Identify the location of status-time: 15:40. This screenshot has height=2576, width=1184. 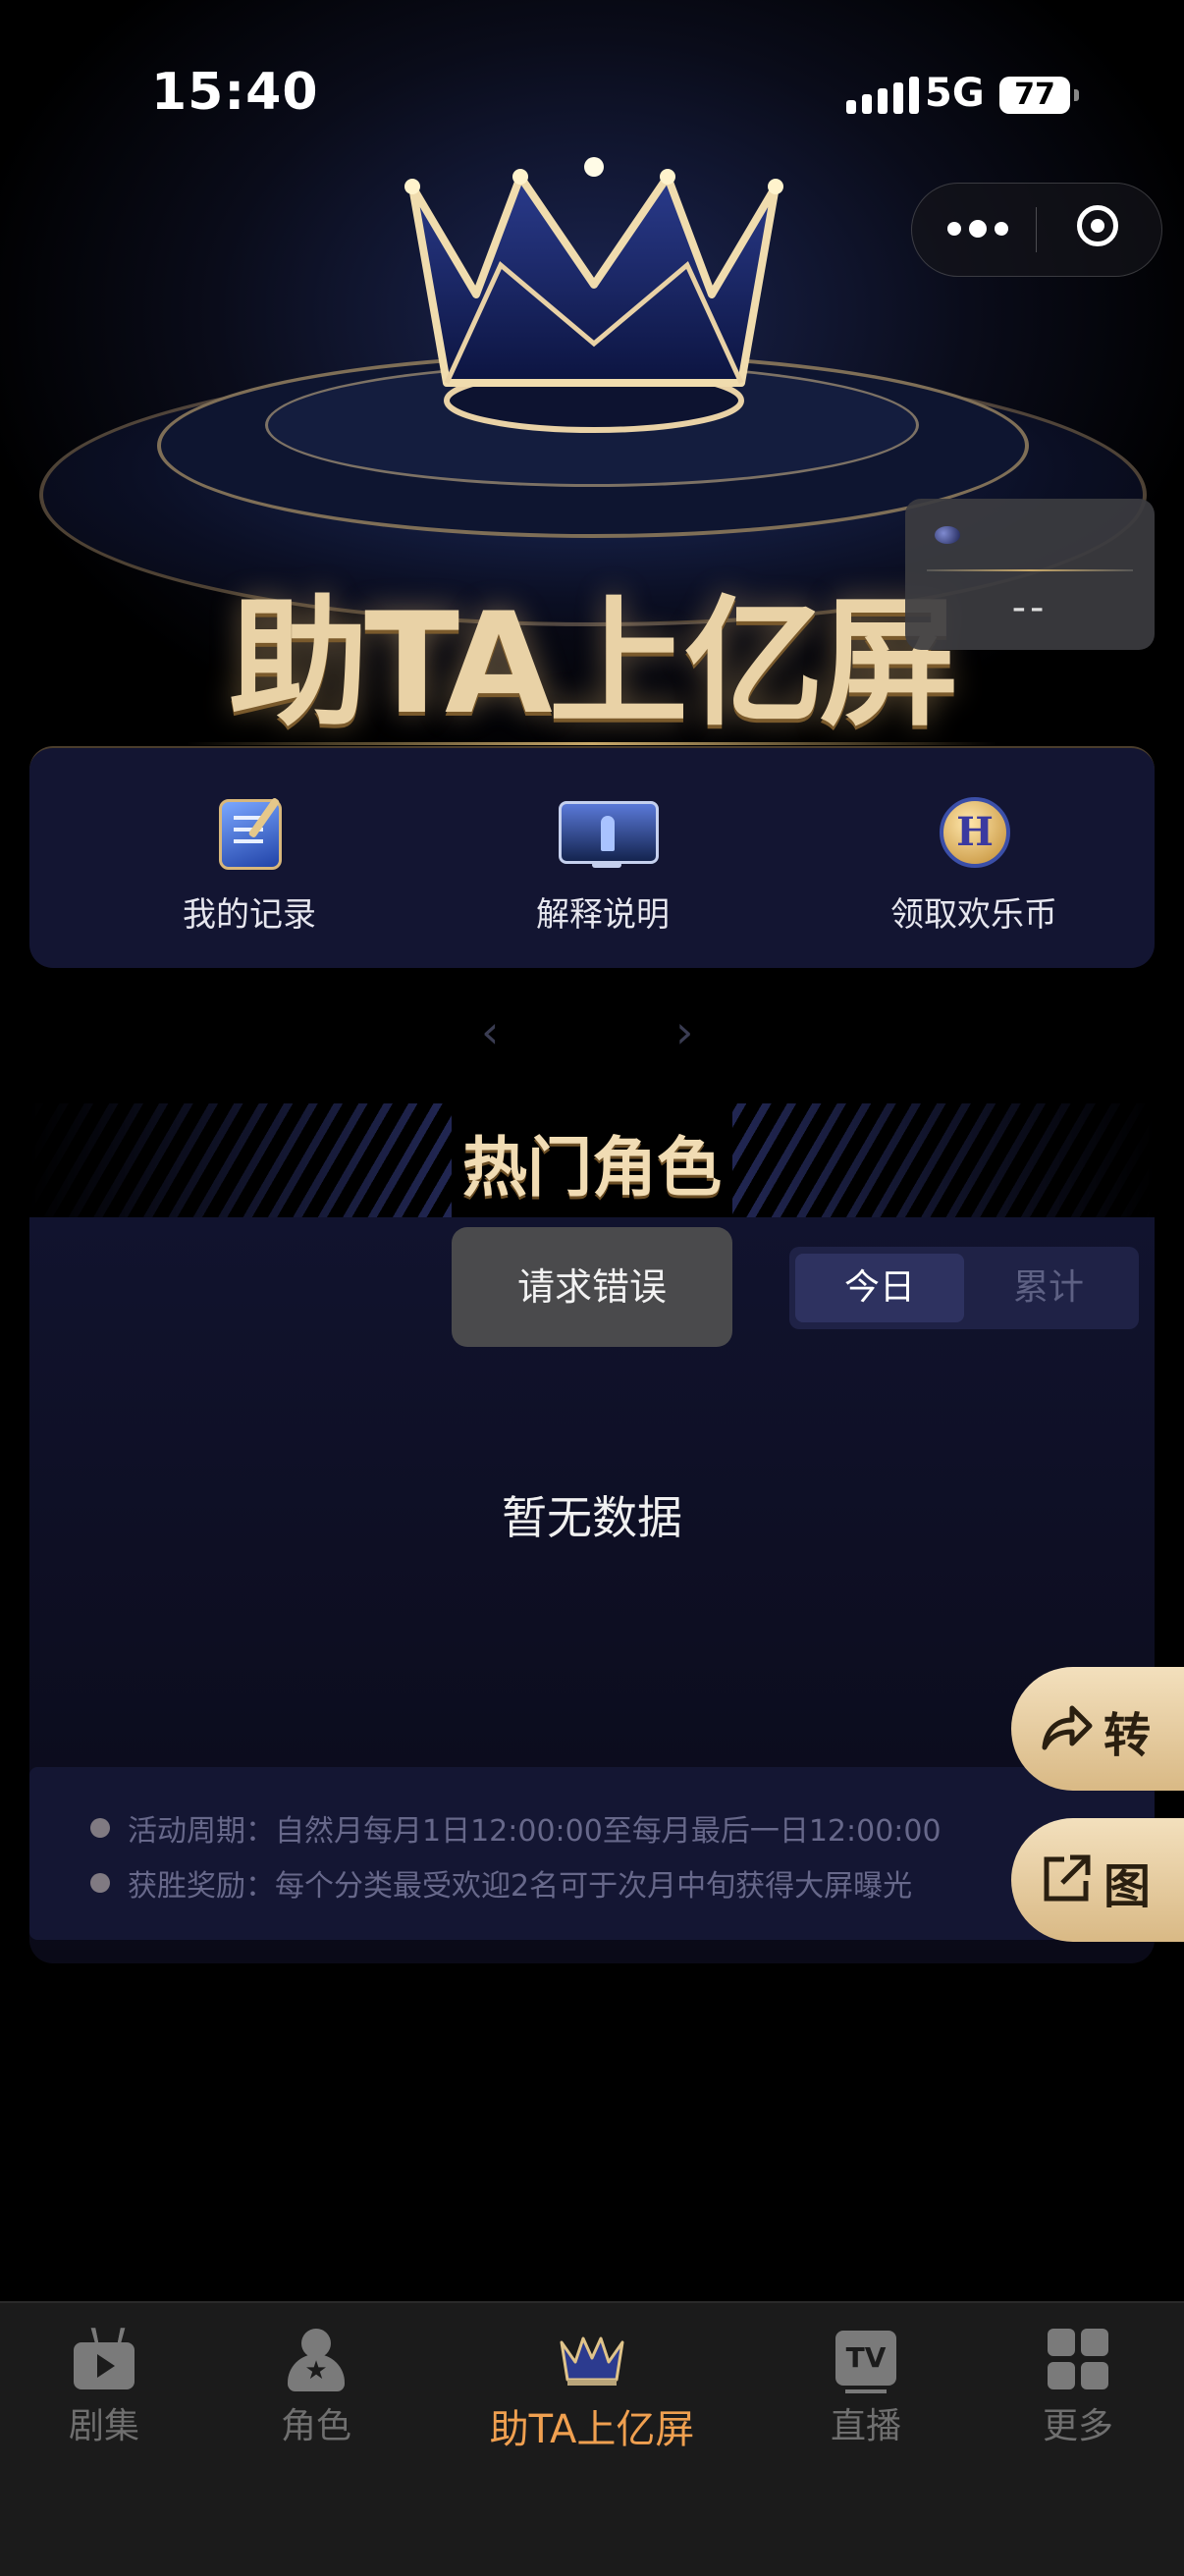
(235, 92).